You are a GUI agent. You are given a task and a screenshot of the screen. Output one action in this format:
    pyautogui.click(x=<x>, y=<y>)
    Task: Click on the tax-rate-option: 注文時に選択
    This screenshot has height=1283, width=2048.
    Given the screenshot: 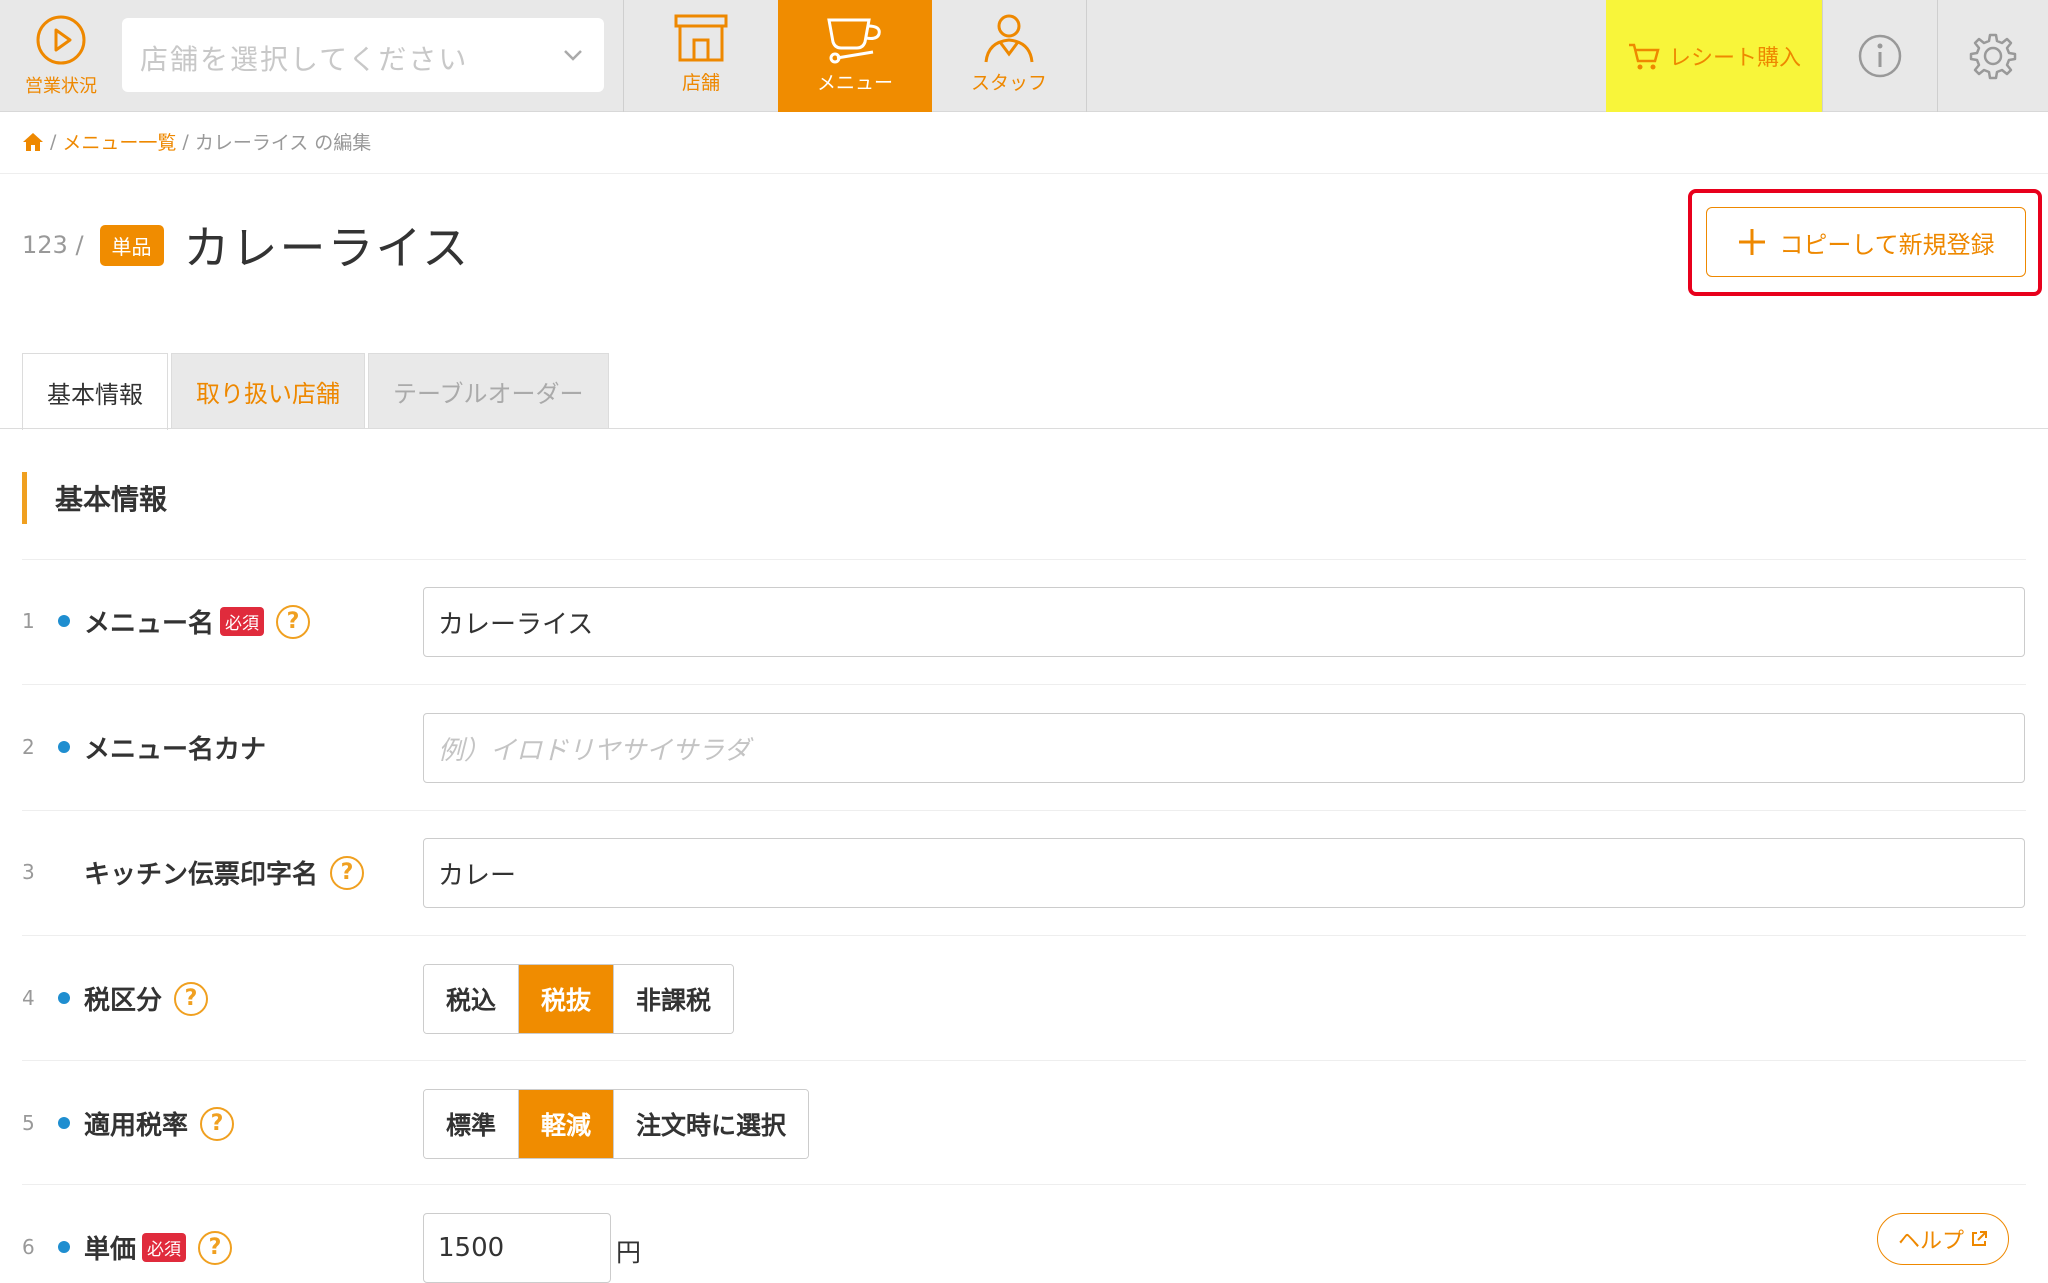 What is the action you would take?
    pyautogui.click(x=711, y=1124)
    